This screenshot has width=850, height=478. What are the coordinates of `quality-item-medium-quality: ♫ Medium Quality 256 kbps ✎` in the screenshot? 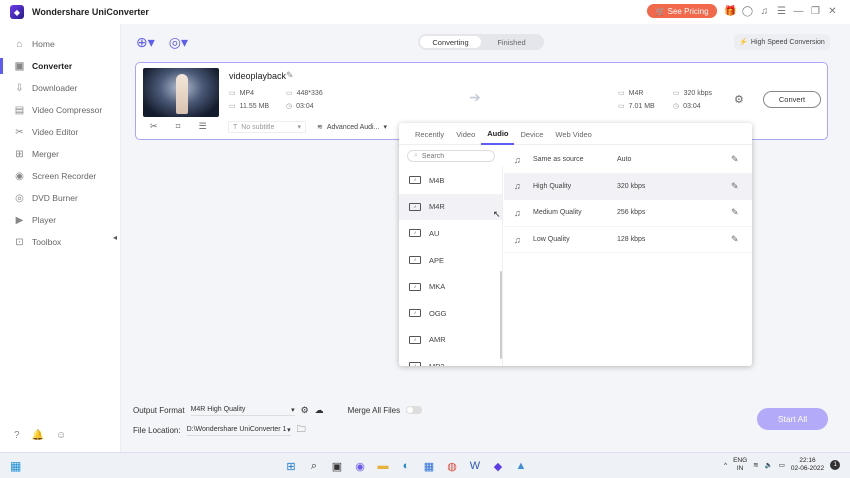 It's located at (628, 213).